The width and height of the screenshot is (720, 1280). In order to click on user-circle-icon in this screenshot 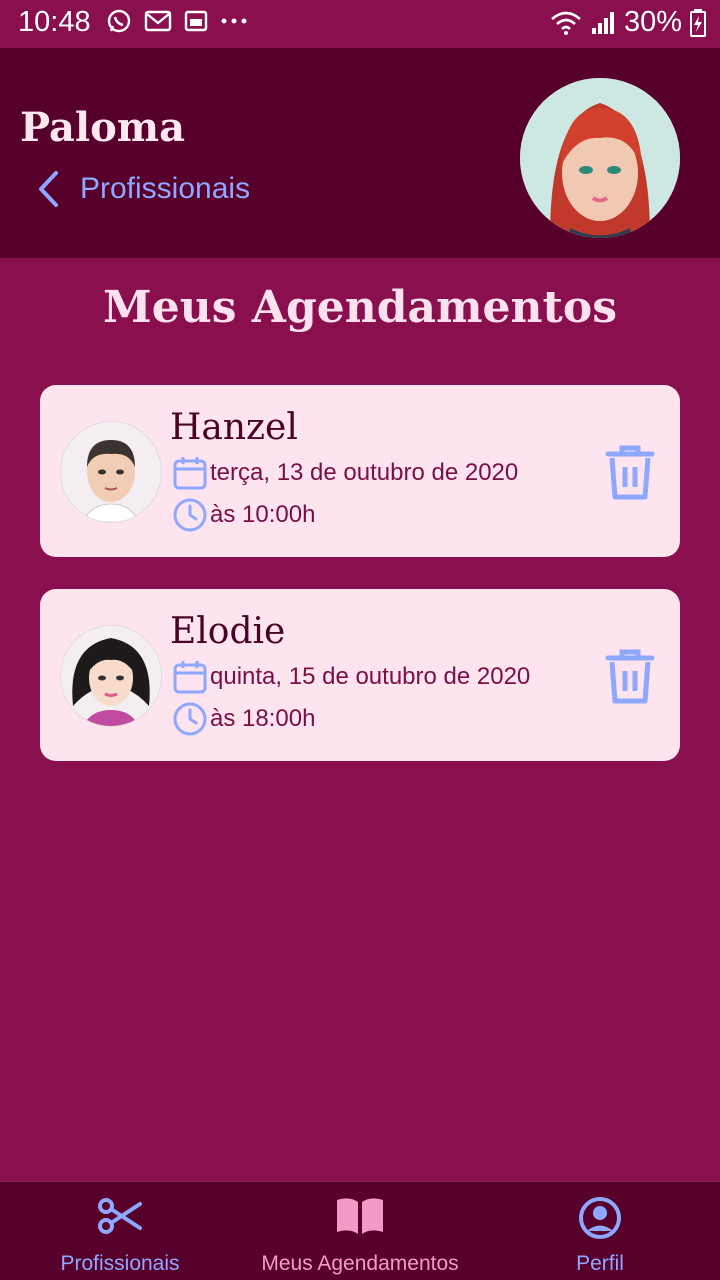, I will do `click(600, 1218)`.